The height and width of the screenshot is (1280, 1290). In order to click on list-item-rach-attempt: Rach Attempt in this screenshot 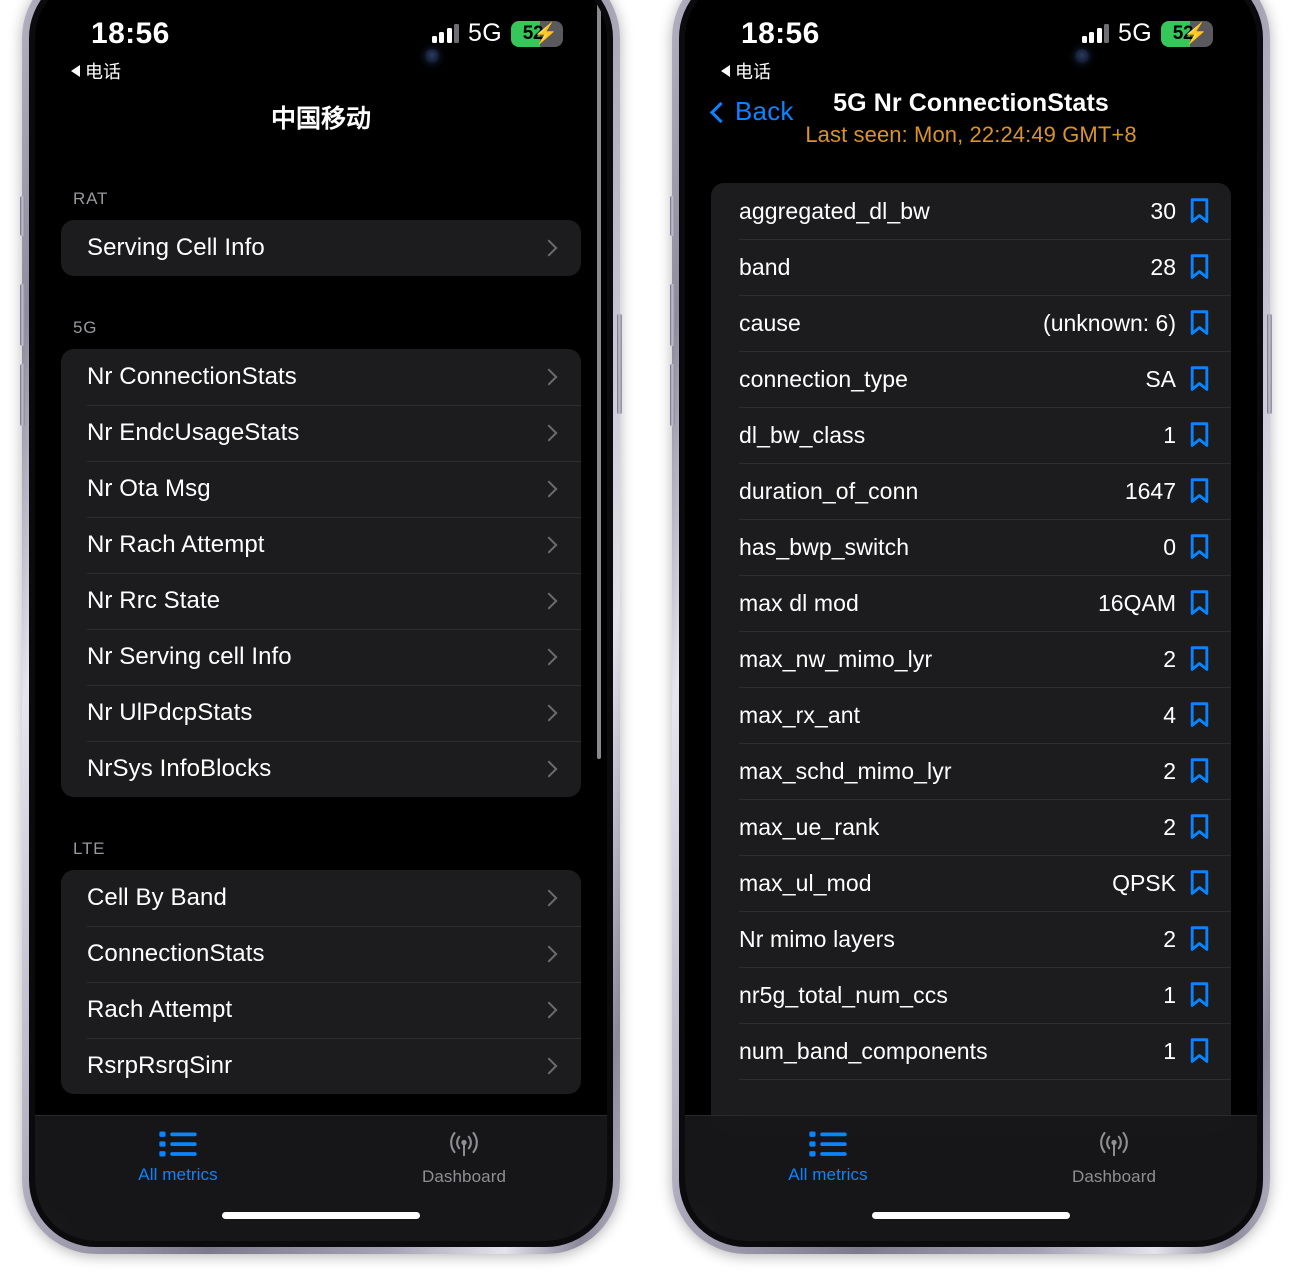, I will do `click(321, 1010)`.